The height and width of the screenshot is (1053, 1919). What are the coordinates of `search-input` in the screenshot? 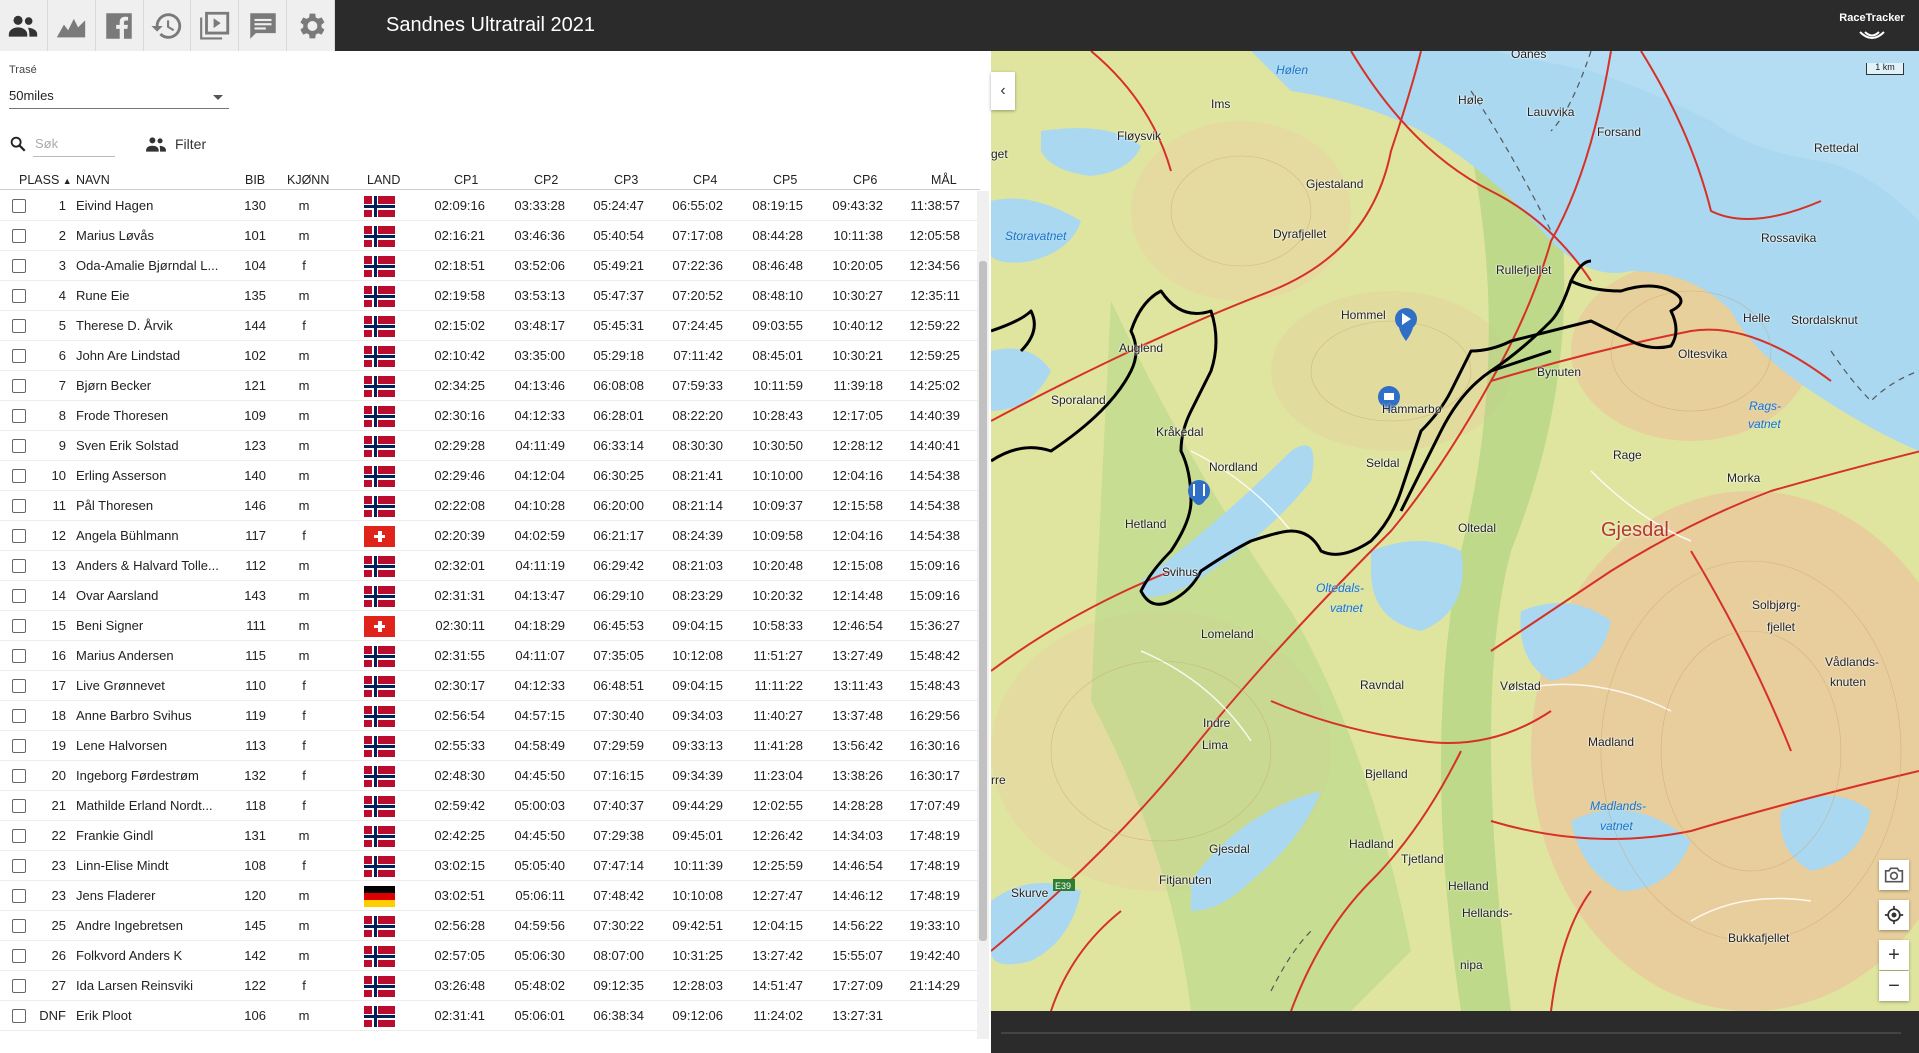 It's located at (74, 144).